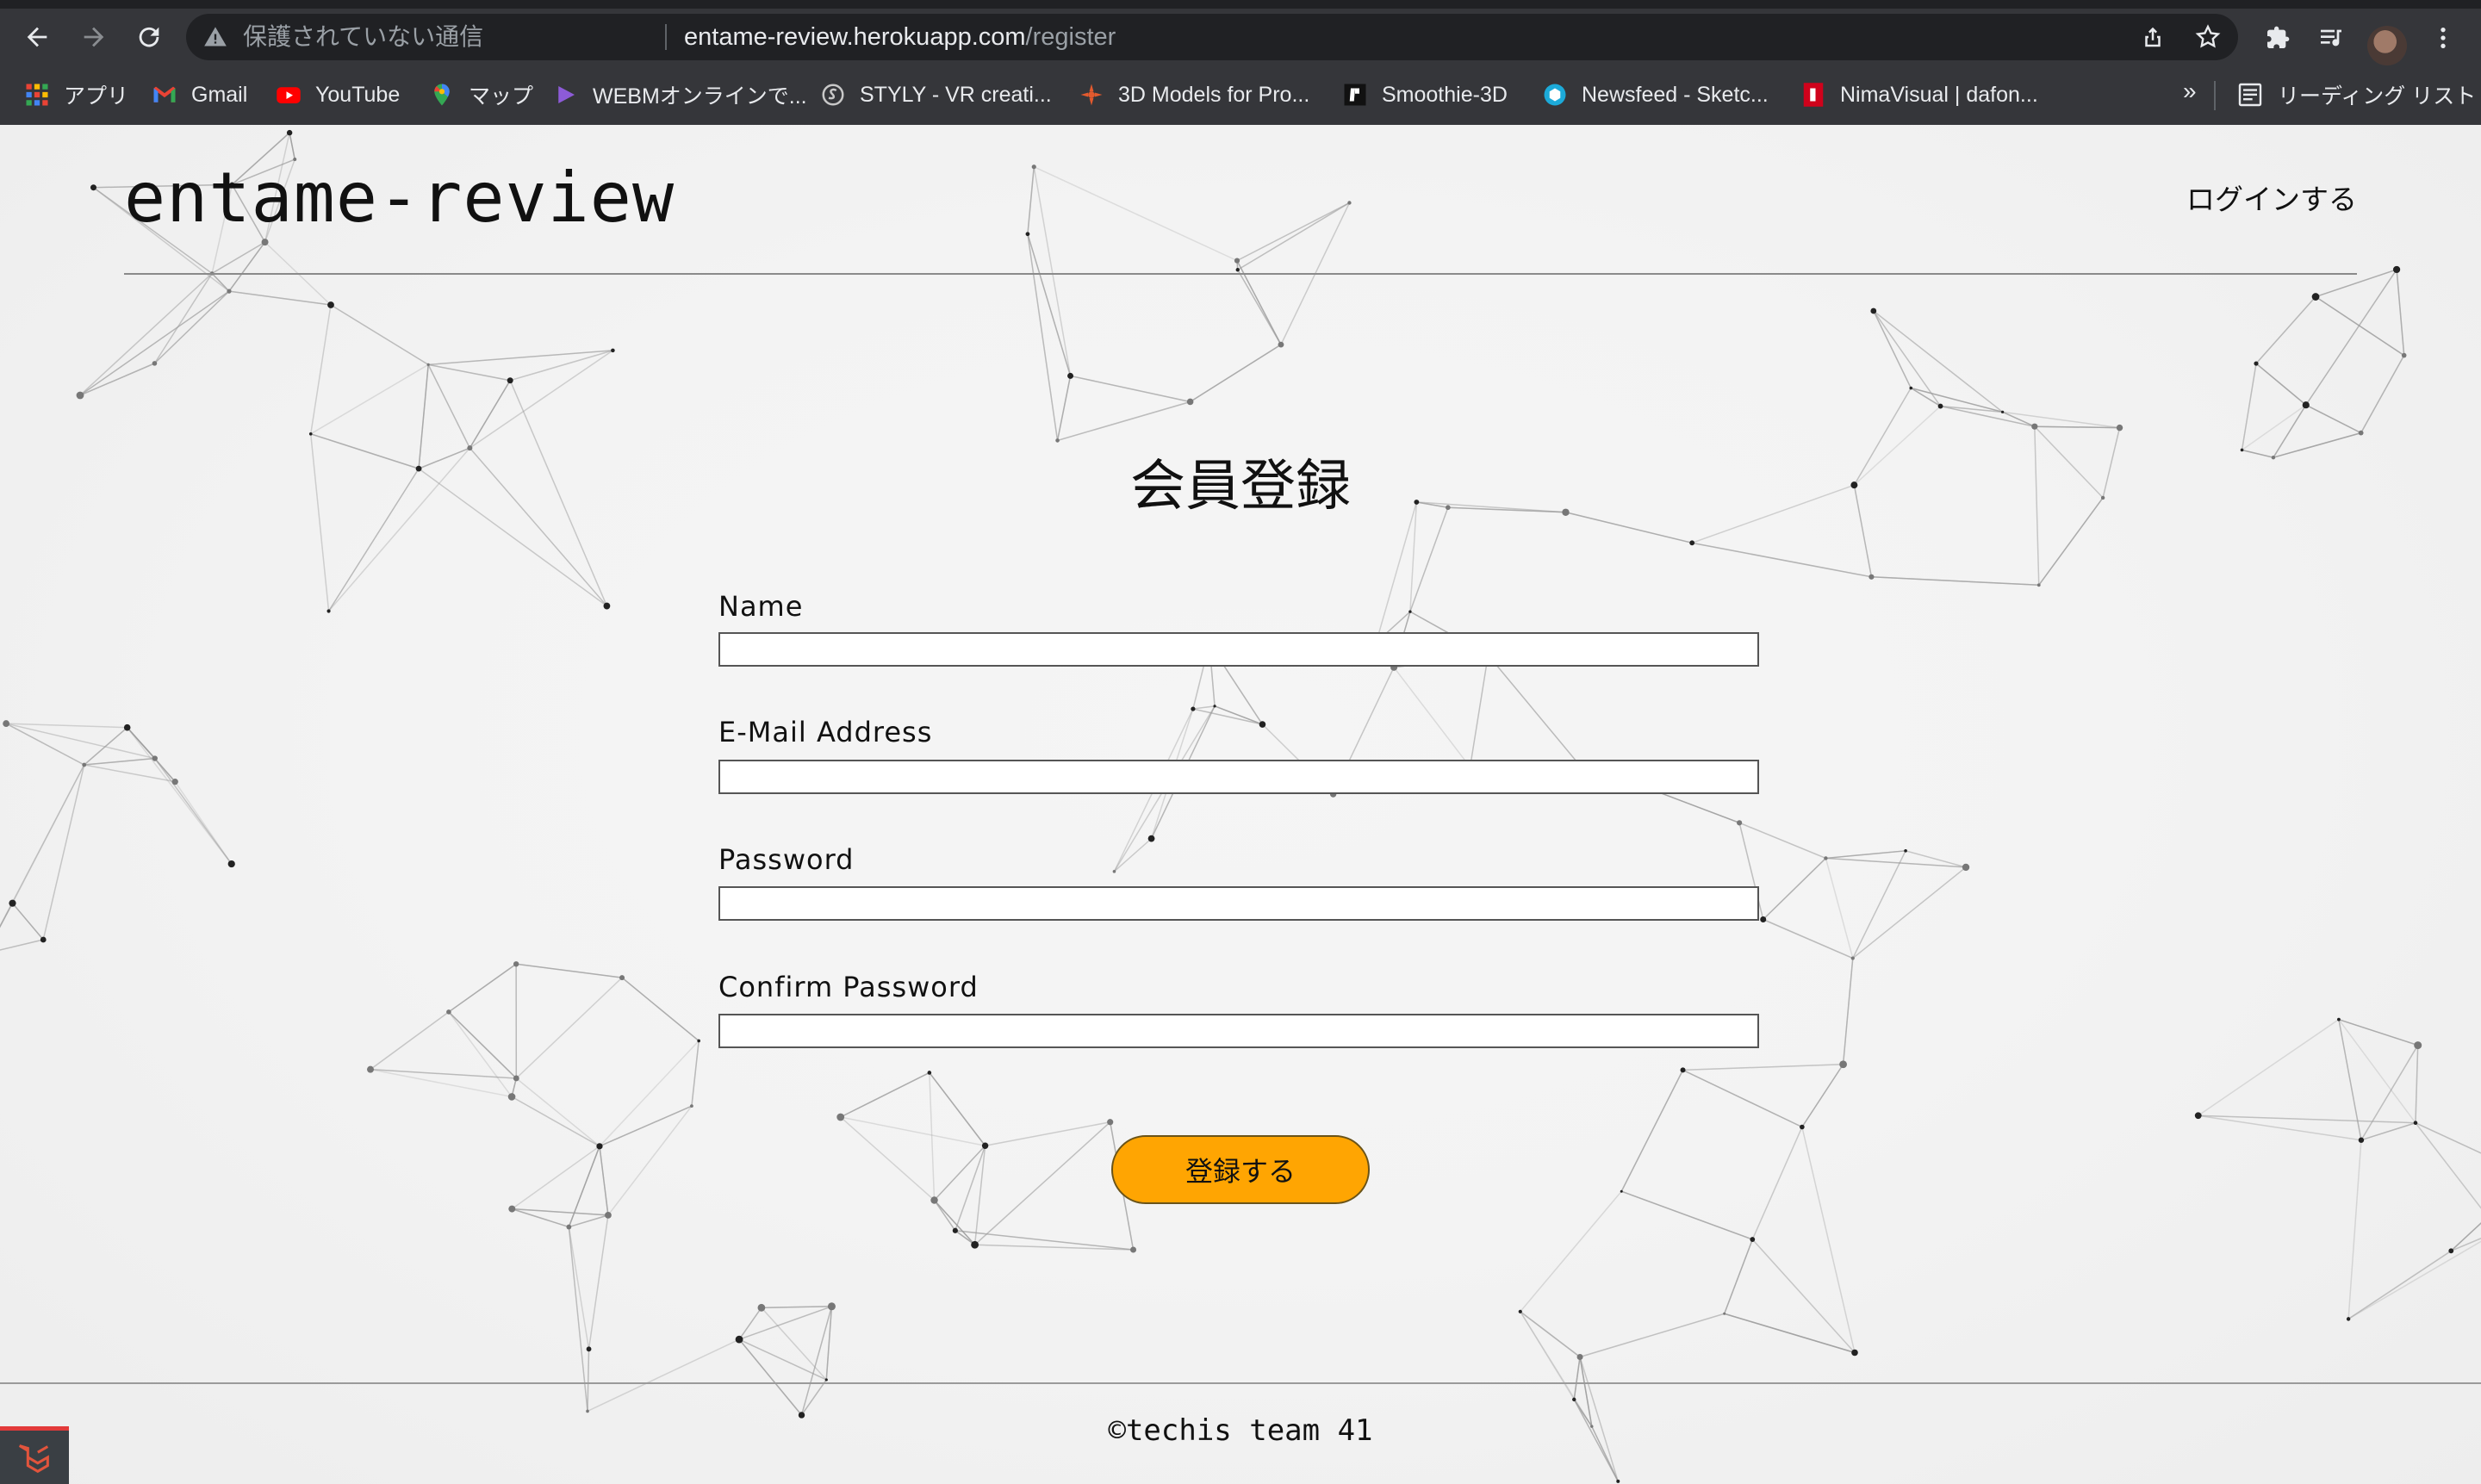  Describe the element at coordinates (1555, 95) in the screenshot. I see `sketchfab-icon` at that location.